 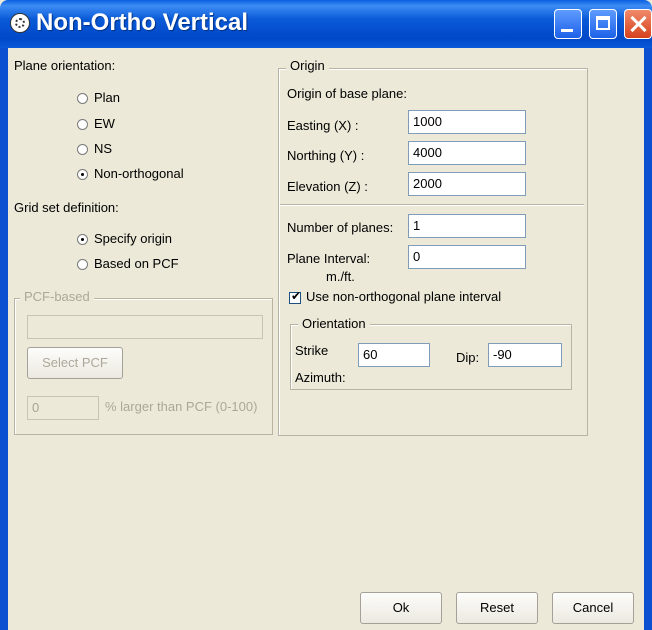 What do you see at coordinates (65, 65) in the screenshot?
I see `plane-orientation-label: Plane orientation:` at bounding box center [65, 65].